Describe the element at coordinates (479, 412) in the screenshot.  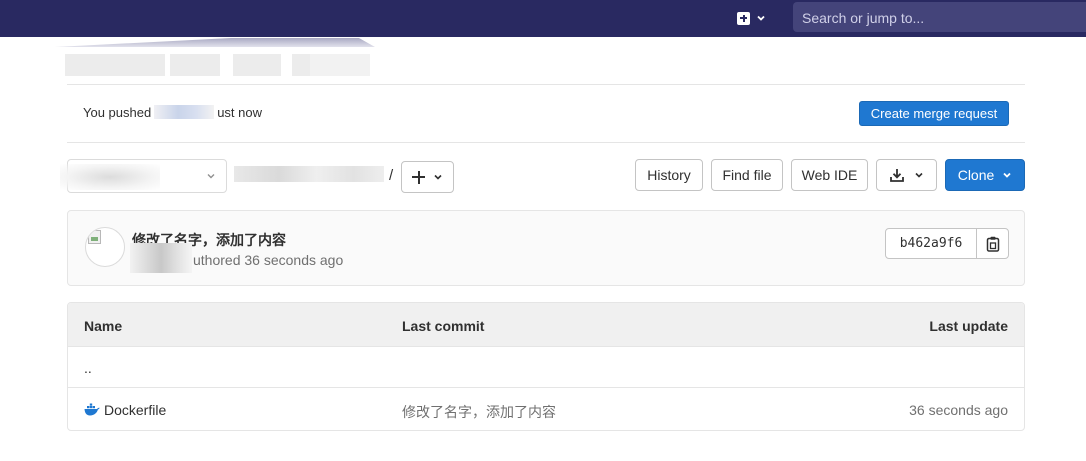
I see `file-commit-message: 修改了名字，添加了内容` at that location.